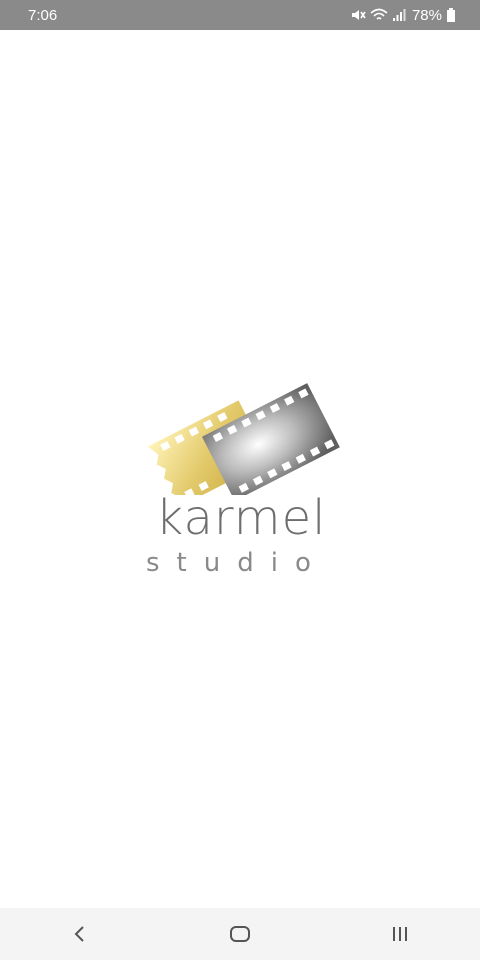  Describe the element at coordinates (426, 15) in the screenshot. I see `battery-percent: 78%` at that location.